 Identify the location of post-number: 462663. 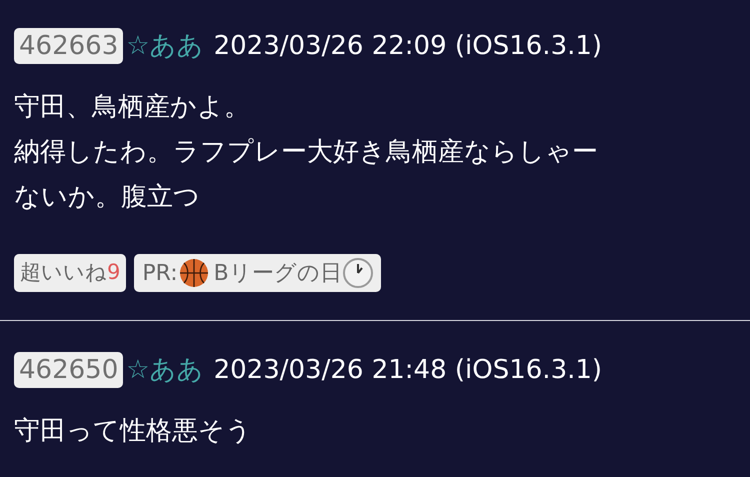
(69, 46).